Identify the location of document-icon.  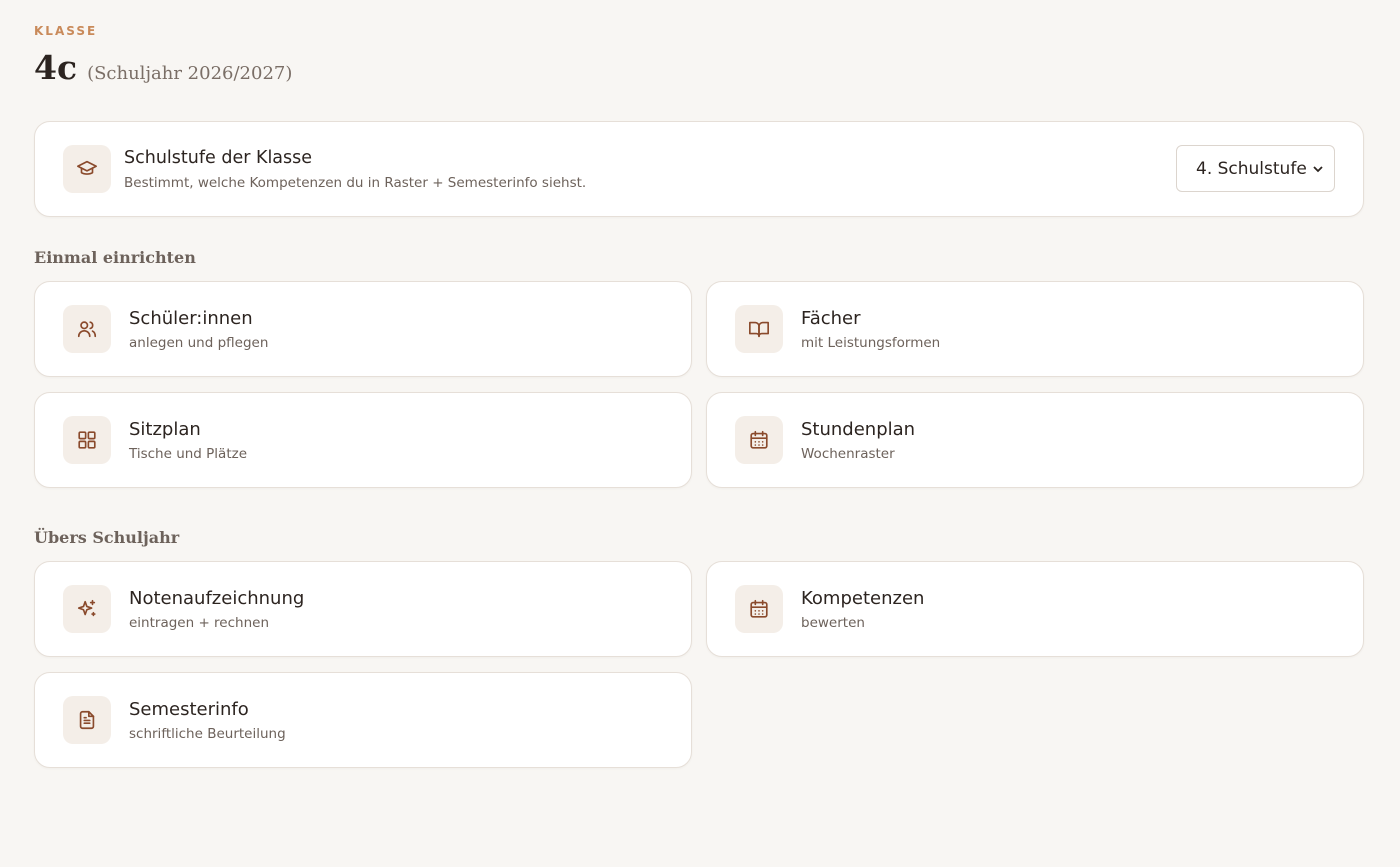
(87, 720).